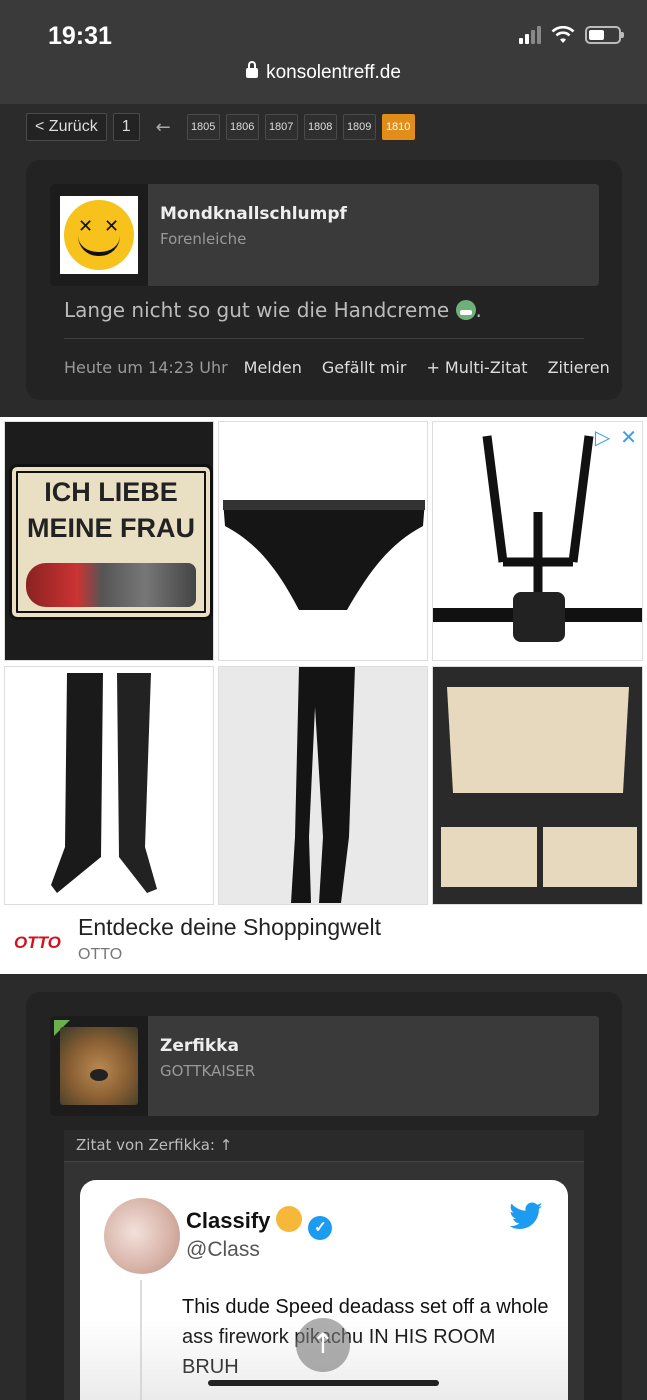 The image size is (647, 1400). I want to click on post-author-rank: GOTTKAISER, so click(208, 1071).